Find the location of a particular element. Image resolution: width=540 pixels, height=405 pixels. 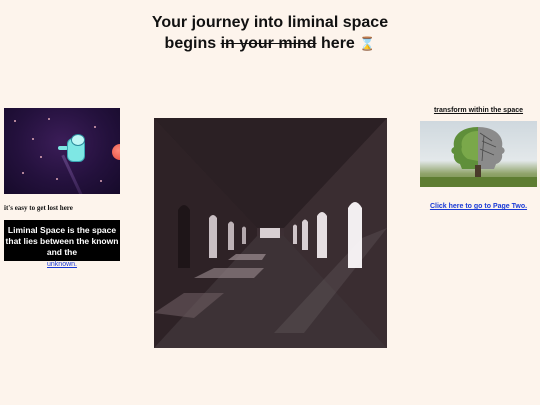

unknown-link: unknown. is located at coordinates (62, 264).